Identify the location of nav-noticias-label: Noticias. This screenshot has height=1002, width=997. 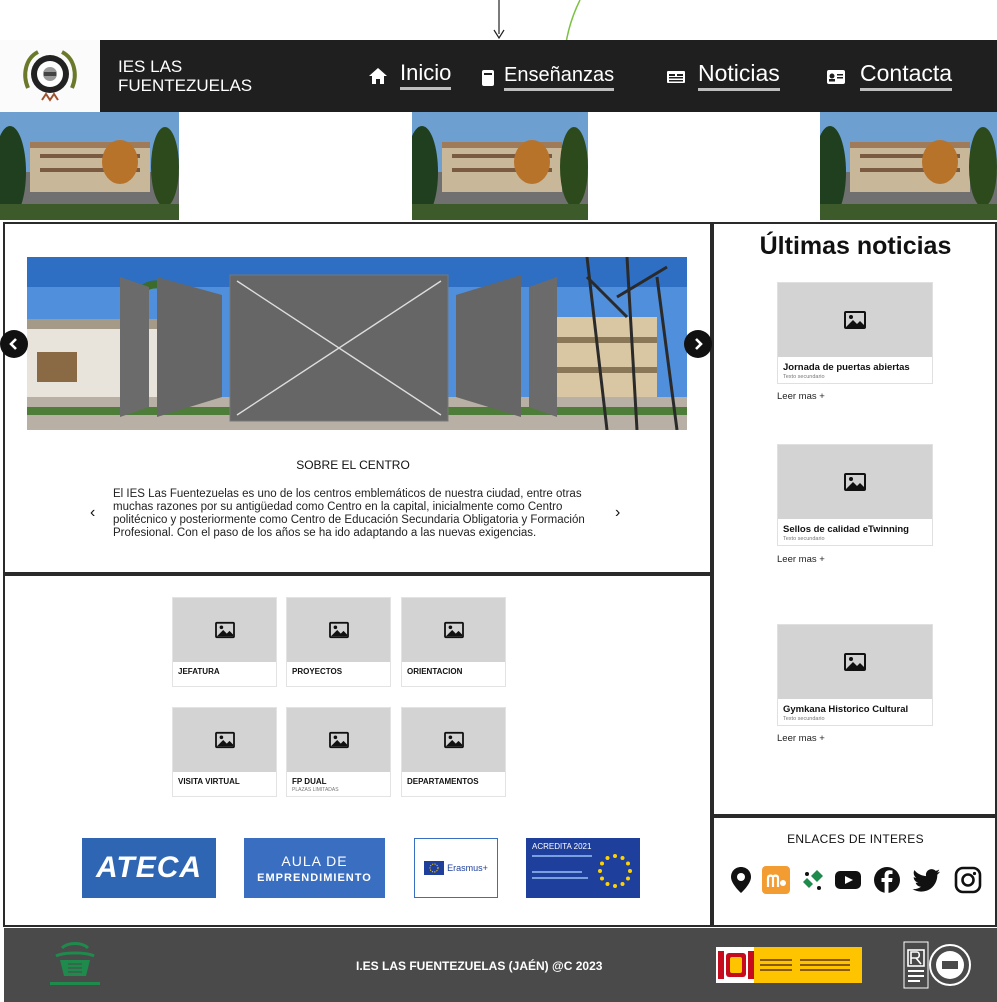
(739, 76).